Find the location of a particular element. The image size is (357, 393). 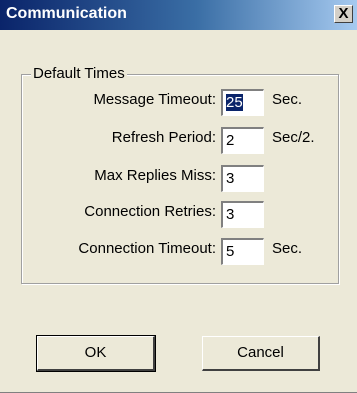

refresh-period-label: Refresh Period: is located at coordinates (163, 137).